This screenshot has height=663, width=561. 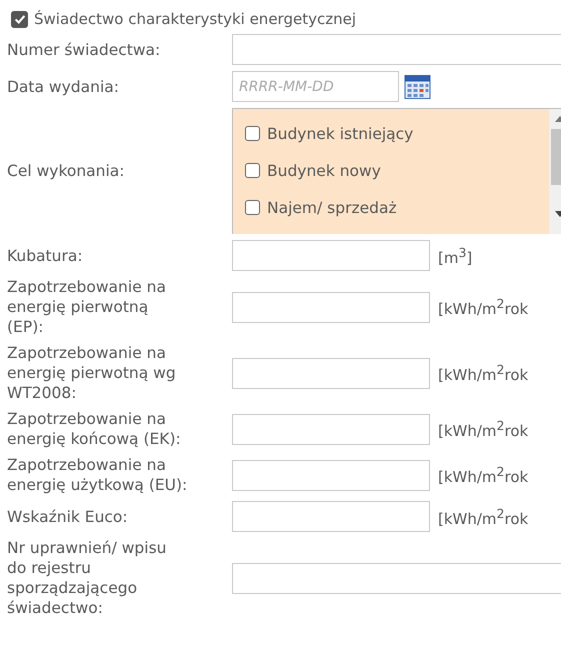 I want to click on field-label: Numer świadectwa:, so click(x=84, y=50).